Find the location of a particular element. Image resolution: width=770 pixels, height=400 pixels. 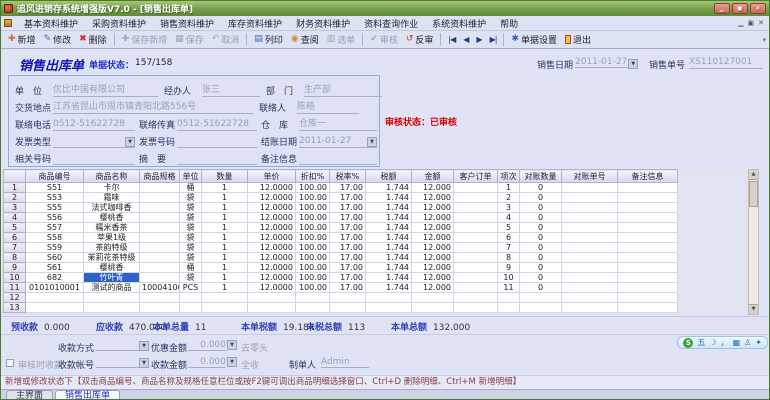

mdi-close-button: ✕ is located at coordinates (761, 23).